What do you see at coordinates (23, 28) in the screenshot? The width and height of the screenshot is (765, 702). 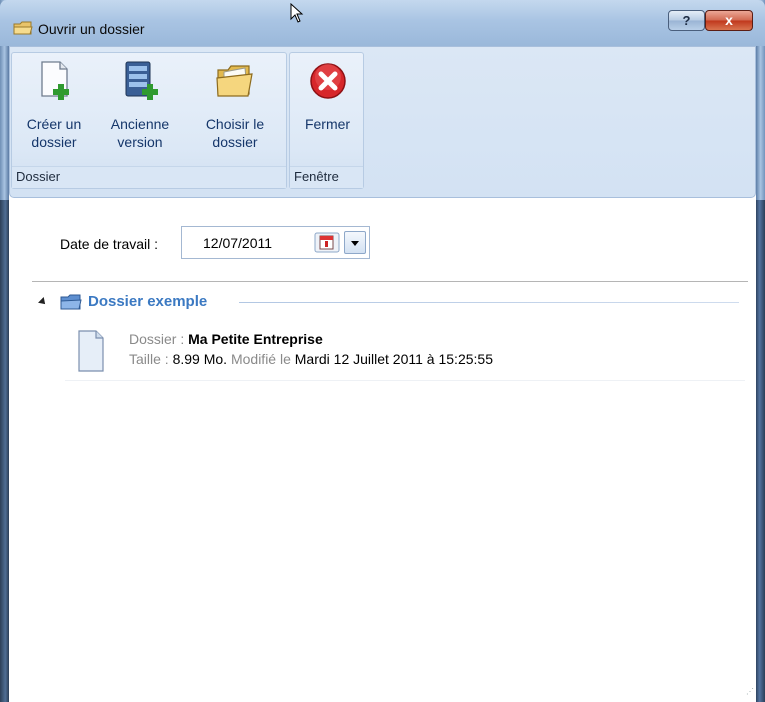 I see `folder-icon` at bounding box center [23, 28].